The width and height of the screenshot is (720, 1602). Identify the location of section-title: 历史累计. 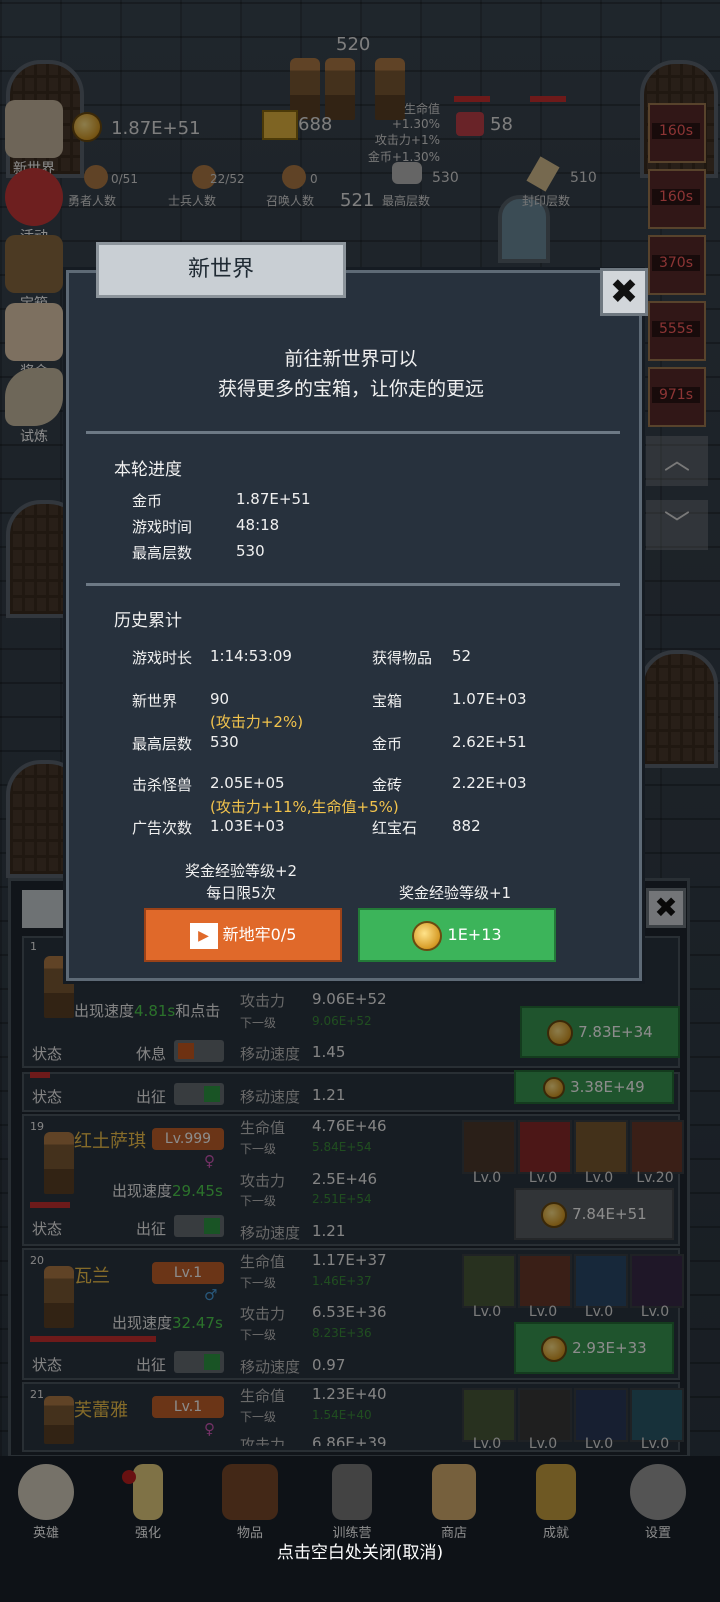
(148, 621).